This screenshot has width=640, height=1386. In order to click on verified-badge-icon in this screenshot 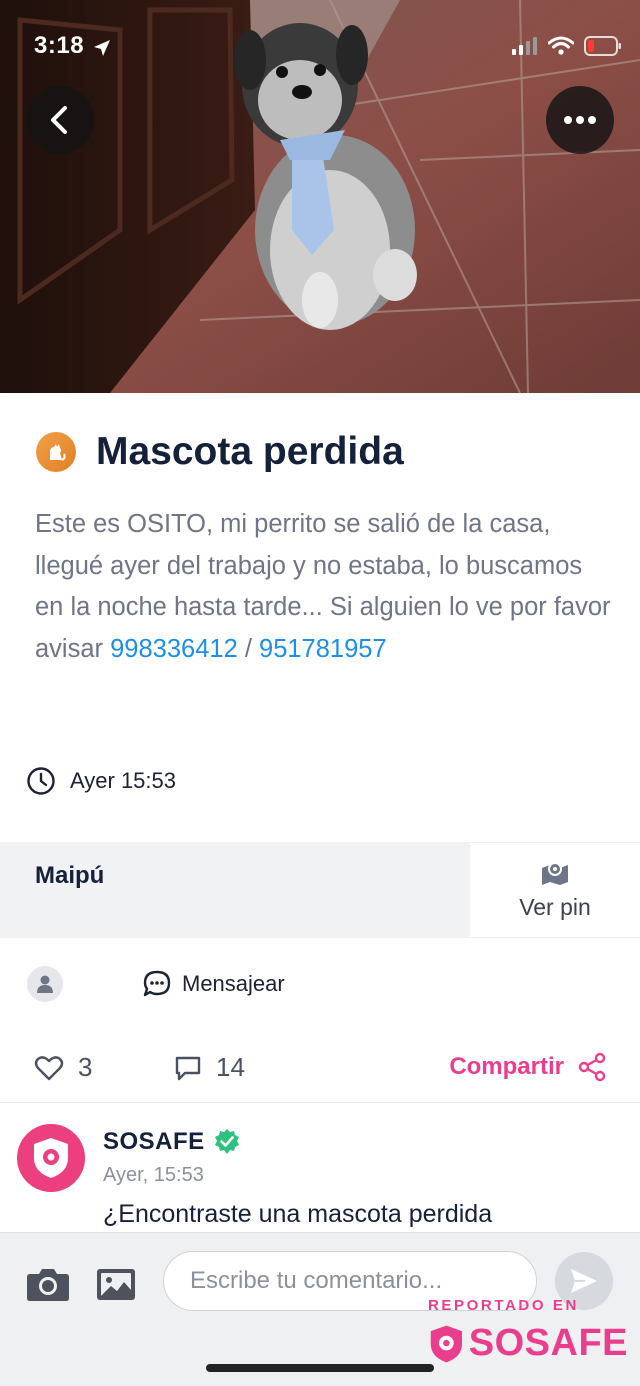, I will do `click(226, 1141)`.